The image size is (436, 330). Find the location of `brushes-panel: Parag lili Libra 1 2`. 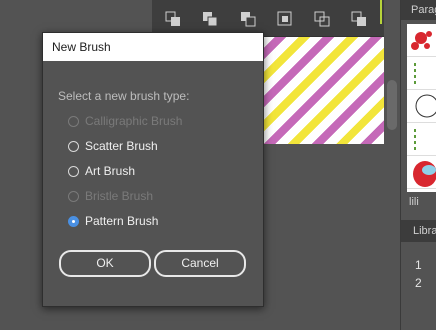

brushes-panel: Parag lili Libra 1 2 is located at coordinates (418, 165).